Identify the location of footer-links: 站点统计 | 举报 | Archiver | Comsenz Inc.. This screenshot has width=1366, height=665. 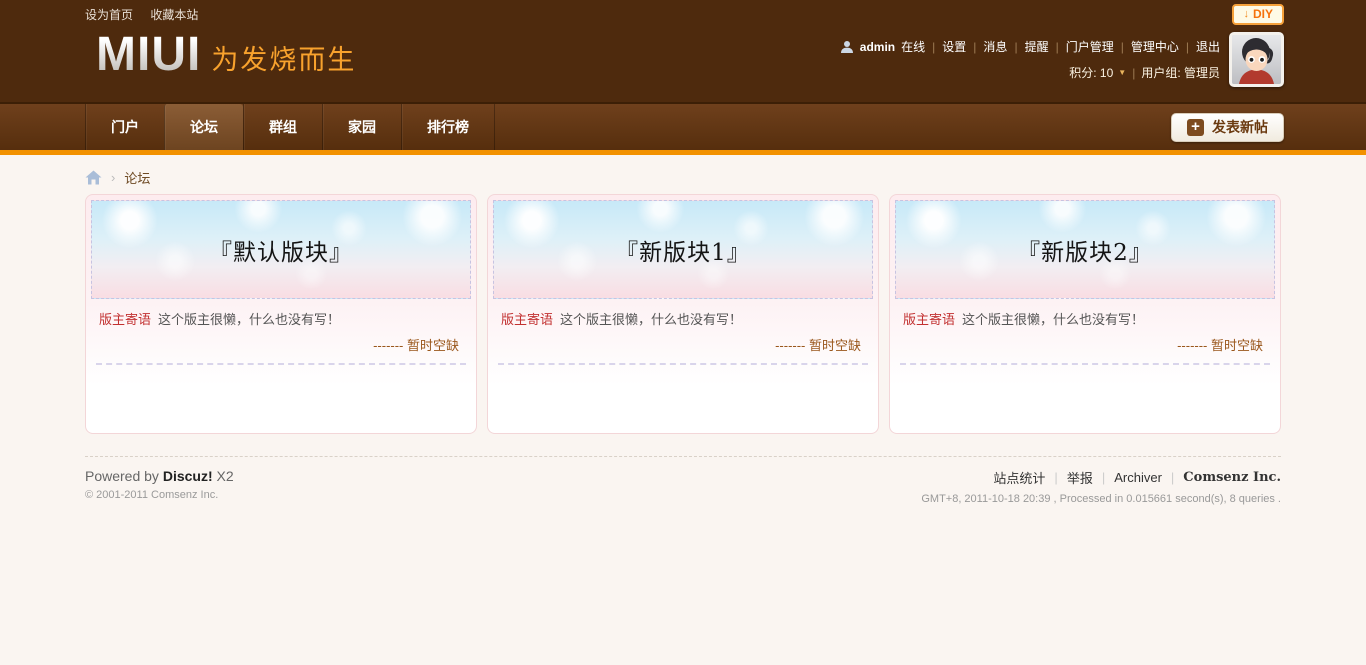
(1101, 477).